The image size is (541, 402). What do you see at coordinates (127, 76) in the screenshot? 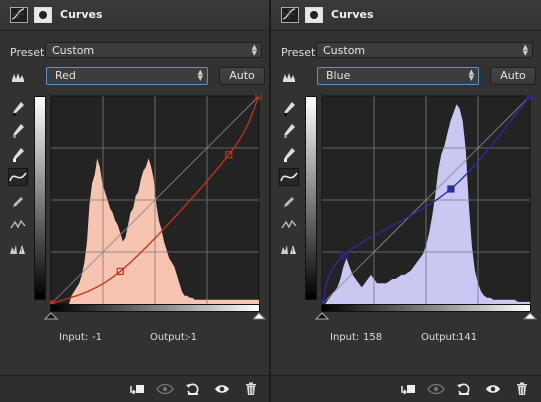
I see `channel-dropdown: Red ▲ ▼` at bounding box center [127, 76].